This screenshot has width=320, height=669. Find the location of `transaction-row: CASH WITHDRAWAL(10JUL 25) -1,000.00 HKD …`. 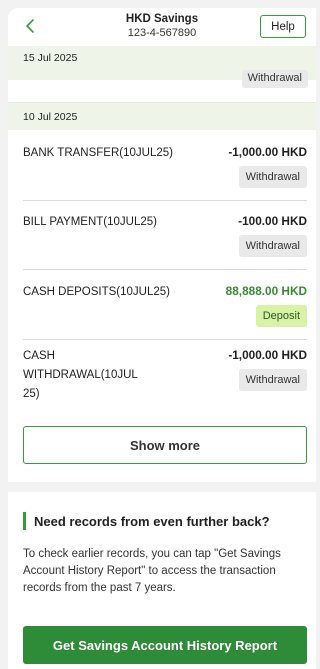

transaction-row: CASH WITHDRAWAL(10JUL 25) -1,000.00 HKD … is located at coordinates (165, 378).